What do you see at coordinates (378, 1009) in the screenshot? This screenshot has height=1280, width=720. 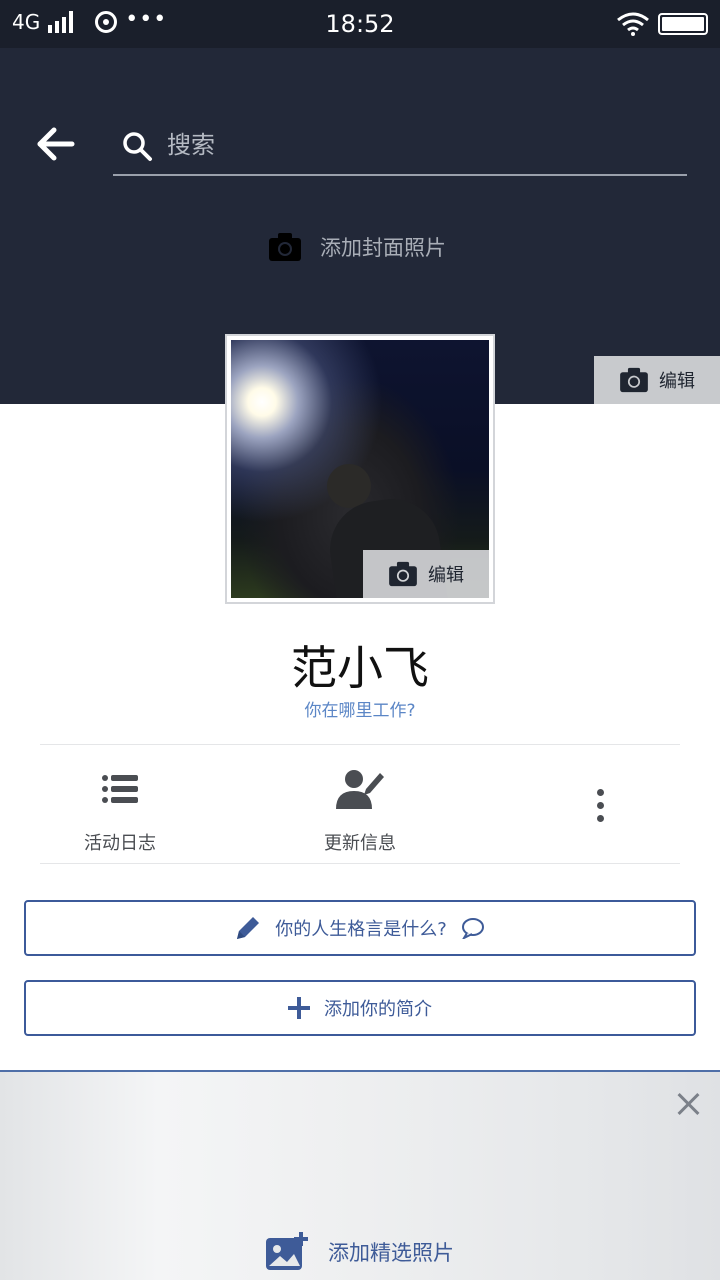 I see `add-bio-label: 添加你的简介` at bounding box center [378, 1009].